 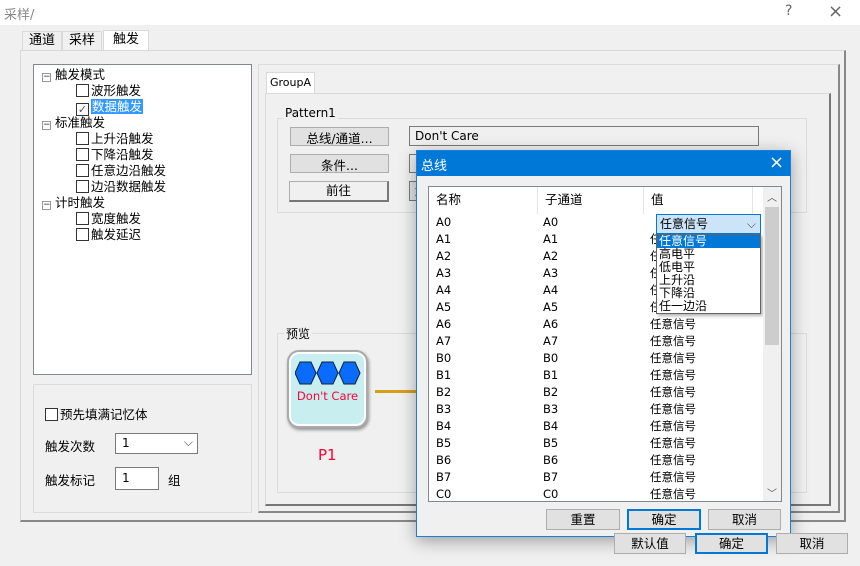 What do you see at coordinates (444, 443) in the screenshot?
I see `cell-name: B5` at bounding box center [444, 443].